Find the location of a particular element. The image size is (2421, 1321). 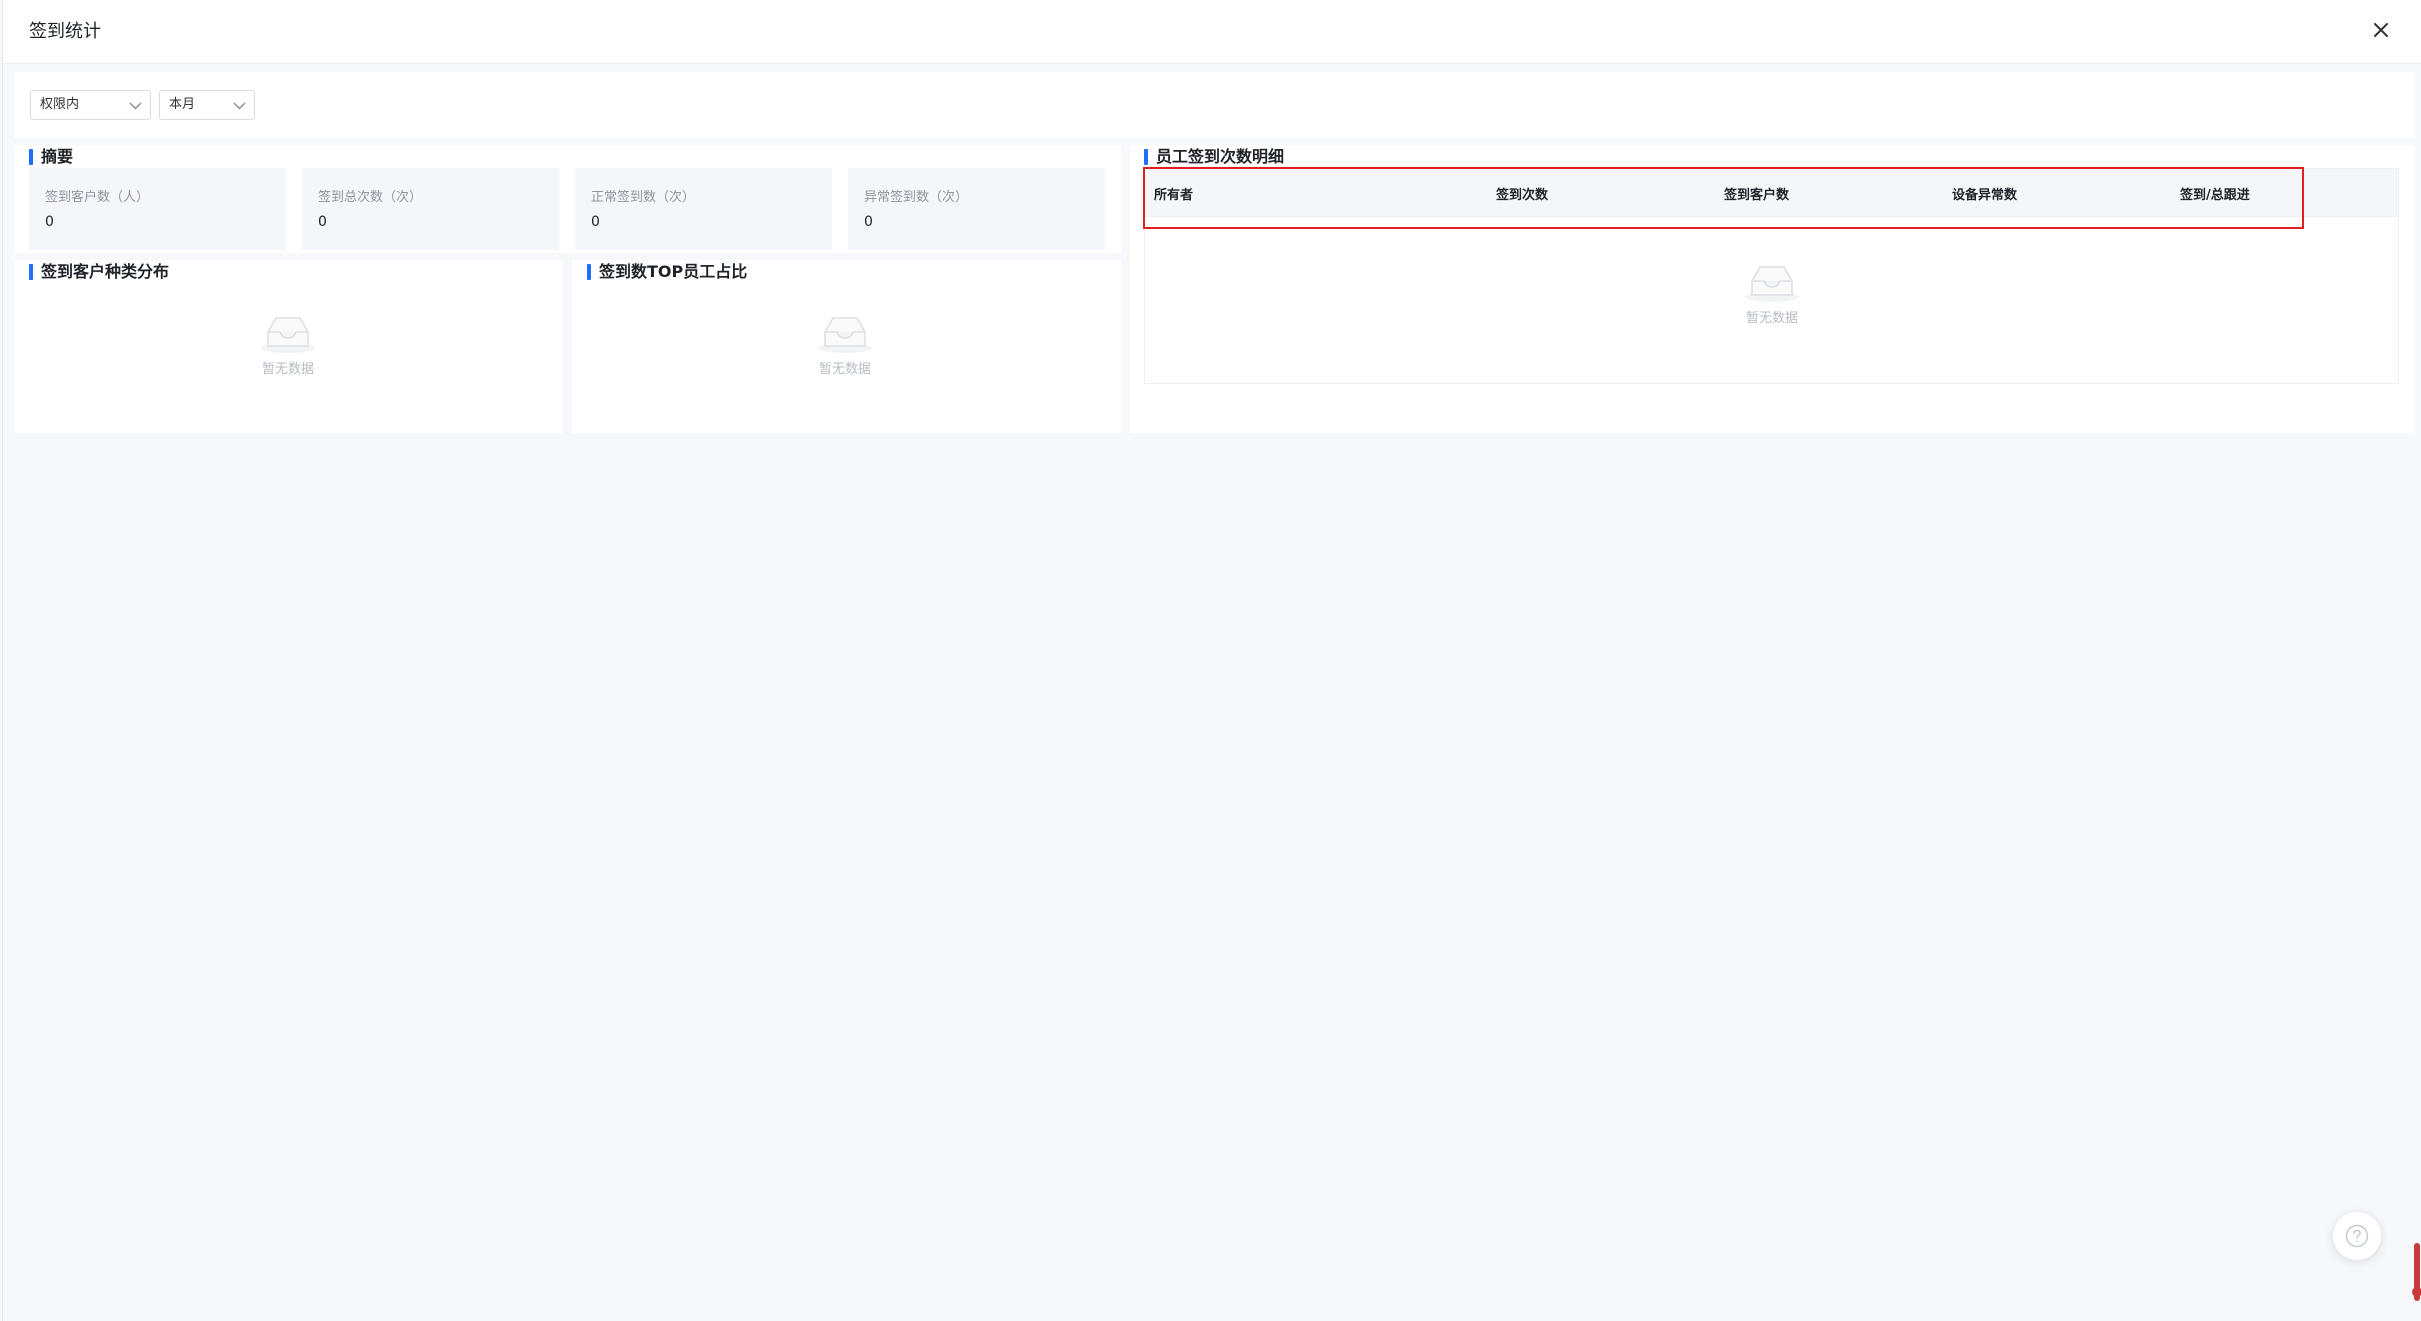

close-icon is located at coordinates (2381, 30).